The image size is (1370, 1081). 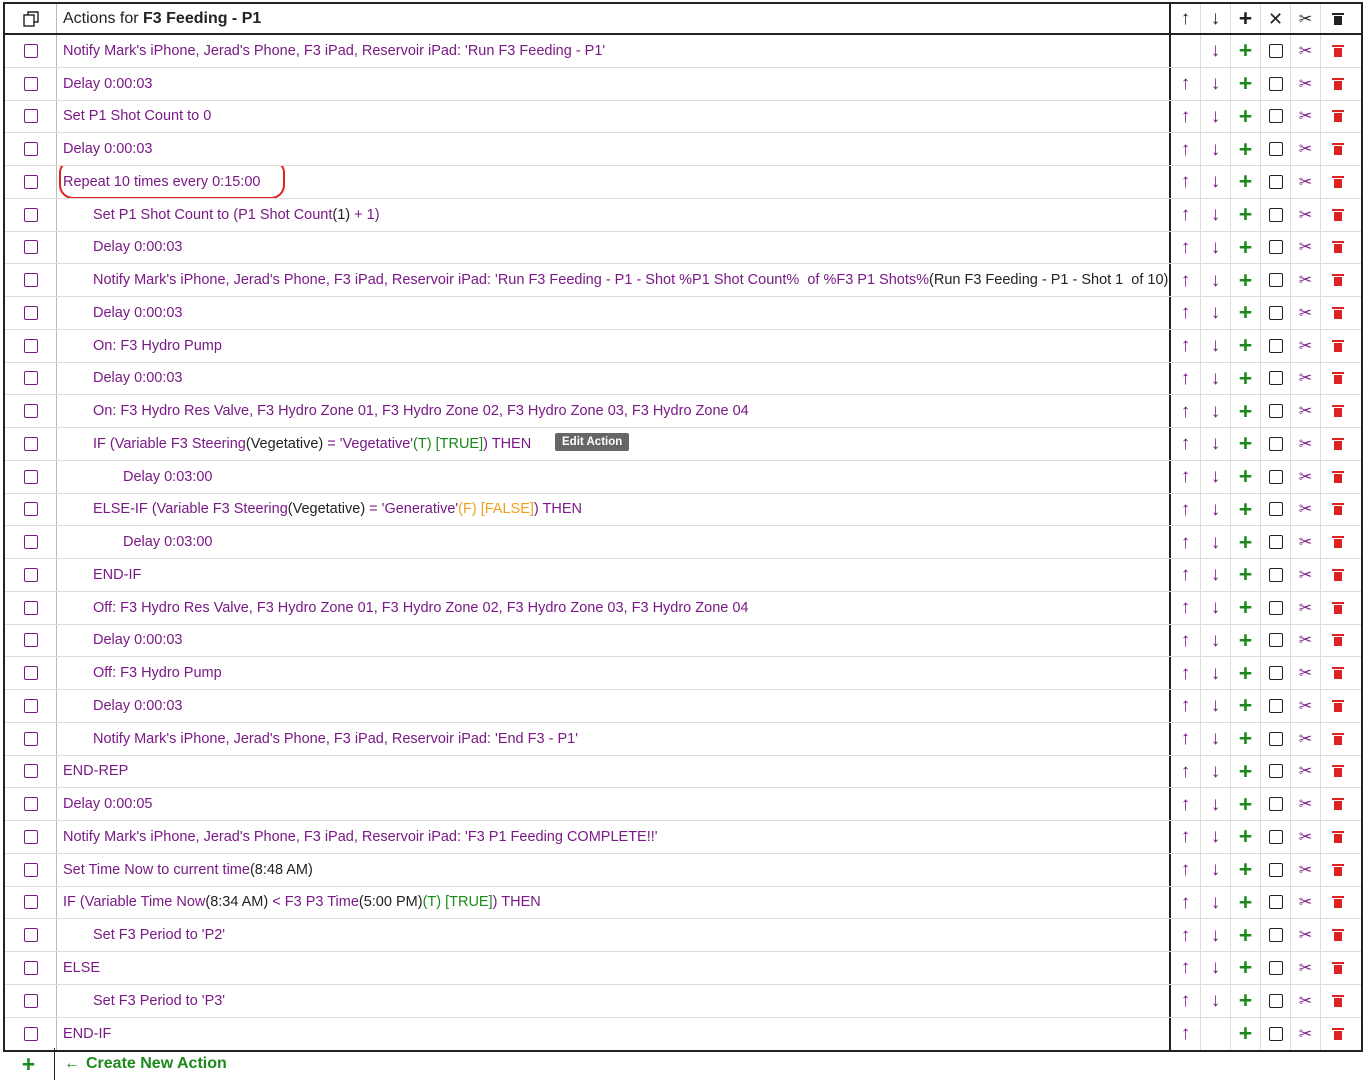 What do you see at coordinates (141, 1064) in the screenshot?
I see `create-new-action-link: ← Create New Action` at bounding box center [141, 1064].